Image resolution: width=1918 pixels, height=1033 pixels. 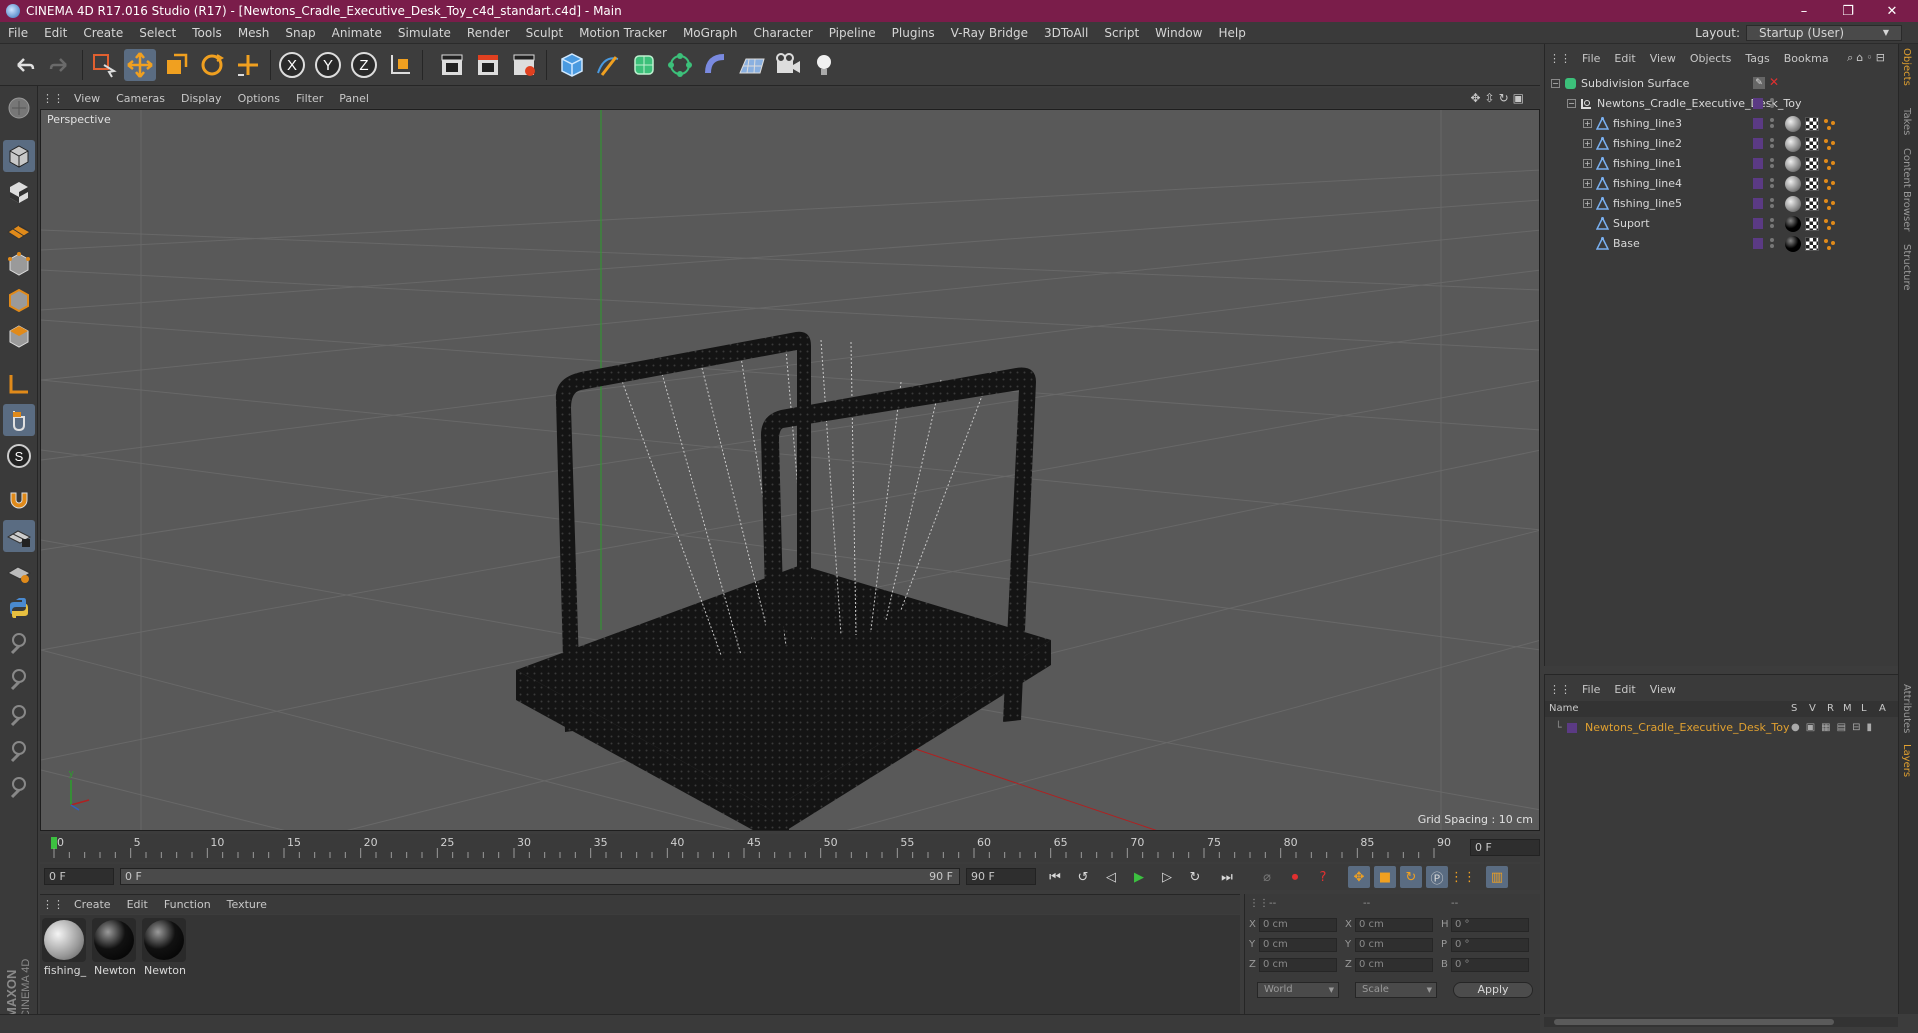 What do you see at coordinates (87, 98) in the screenshot?
I see `viewport-menu-view: View` at bounding box center [87, 98].